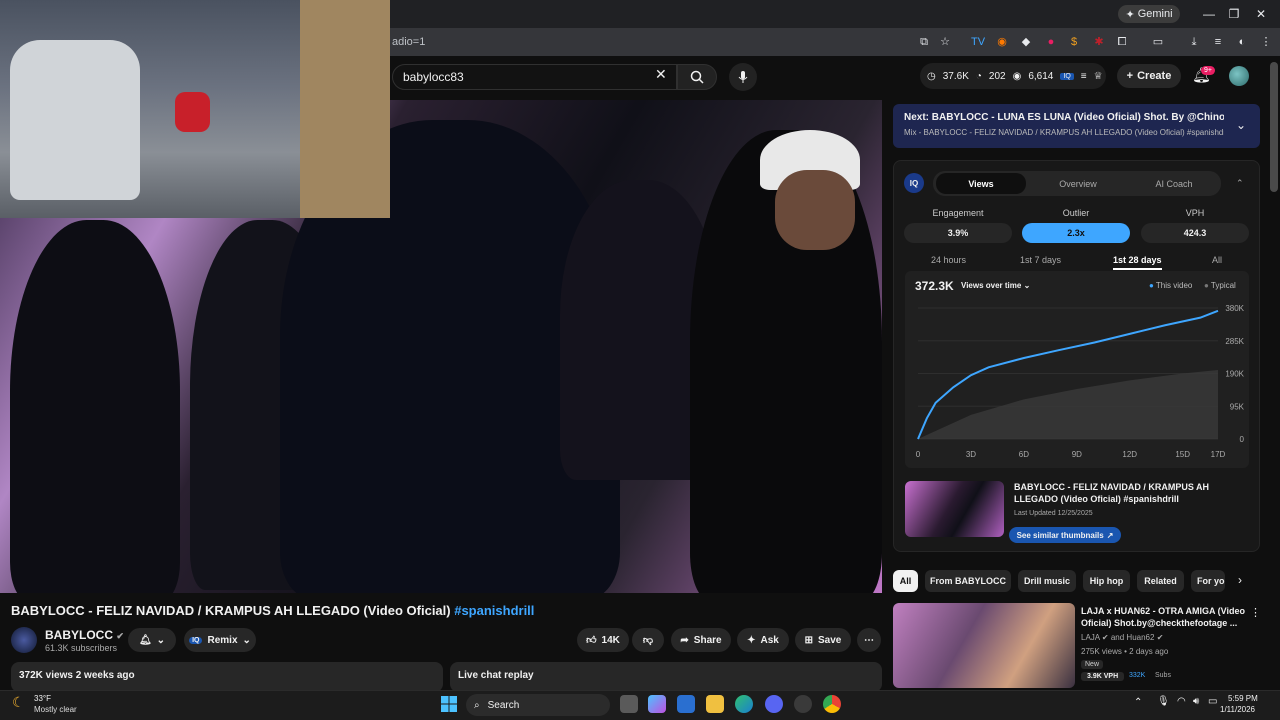 This screenshot has width=1280, height=720. Describe the element at coordinates (1266, 42) in the screenshot. I see `menu-kebab-icon: ⋮` at that location.